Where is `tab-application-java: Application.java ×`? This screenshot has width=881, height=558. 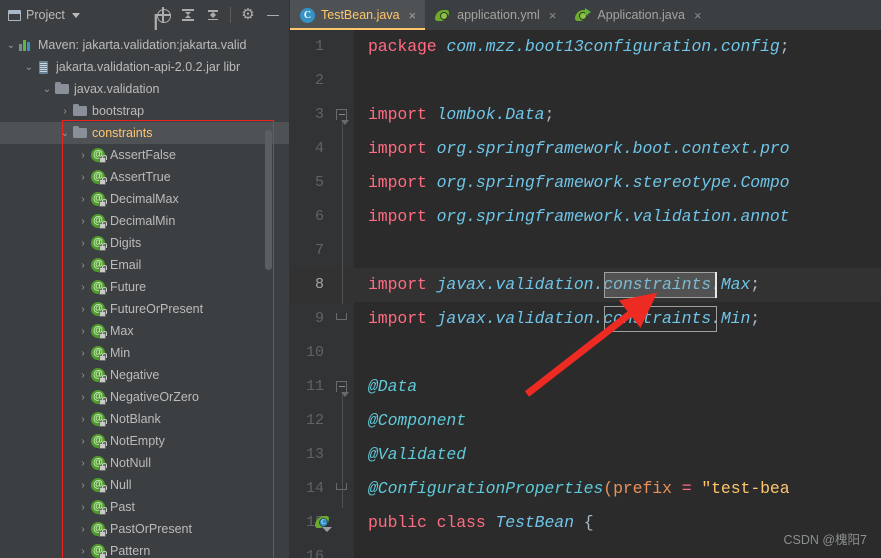
tab-application-java: Application.java × is located at coordinates (637, 15).